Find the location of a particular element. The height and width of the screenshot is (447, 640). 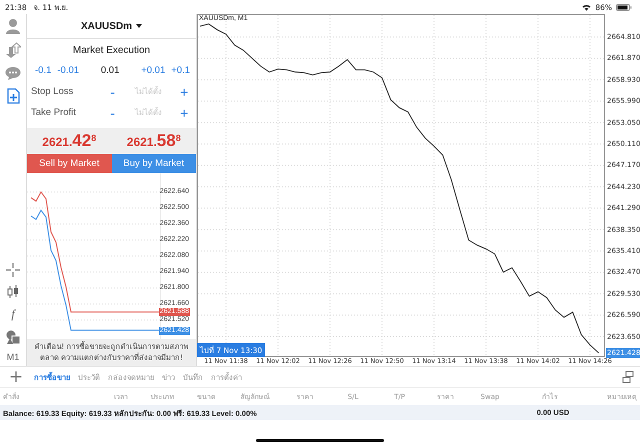

candlestick-icon is located at coordinates (13, 292).